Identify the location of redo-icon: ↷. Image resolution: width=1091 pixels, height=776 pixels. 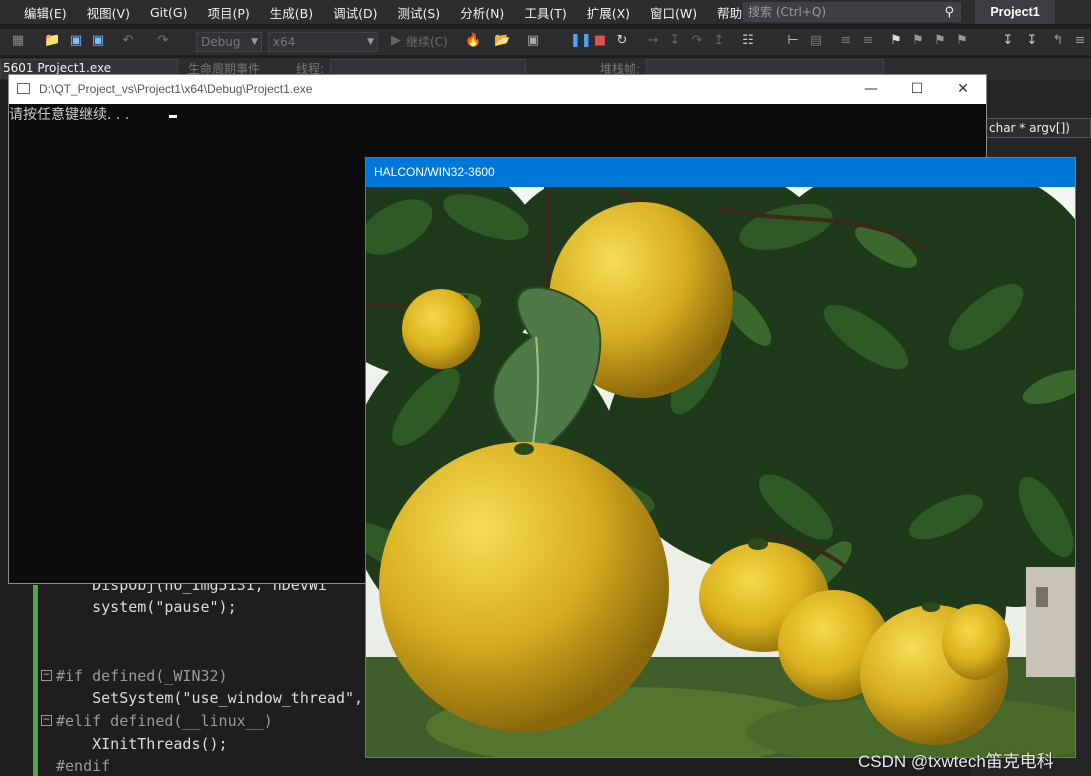
(163, 41).